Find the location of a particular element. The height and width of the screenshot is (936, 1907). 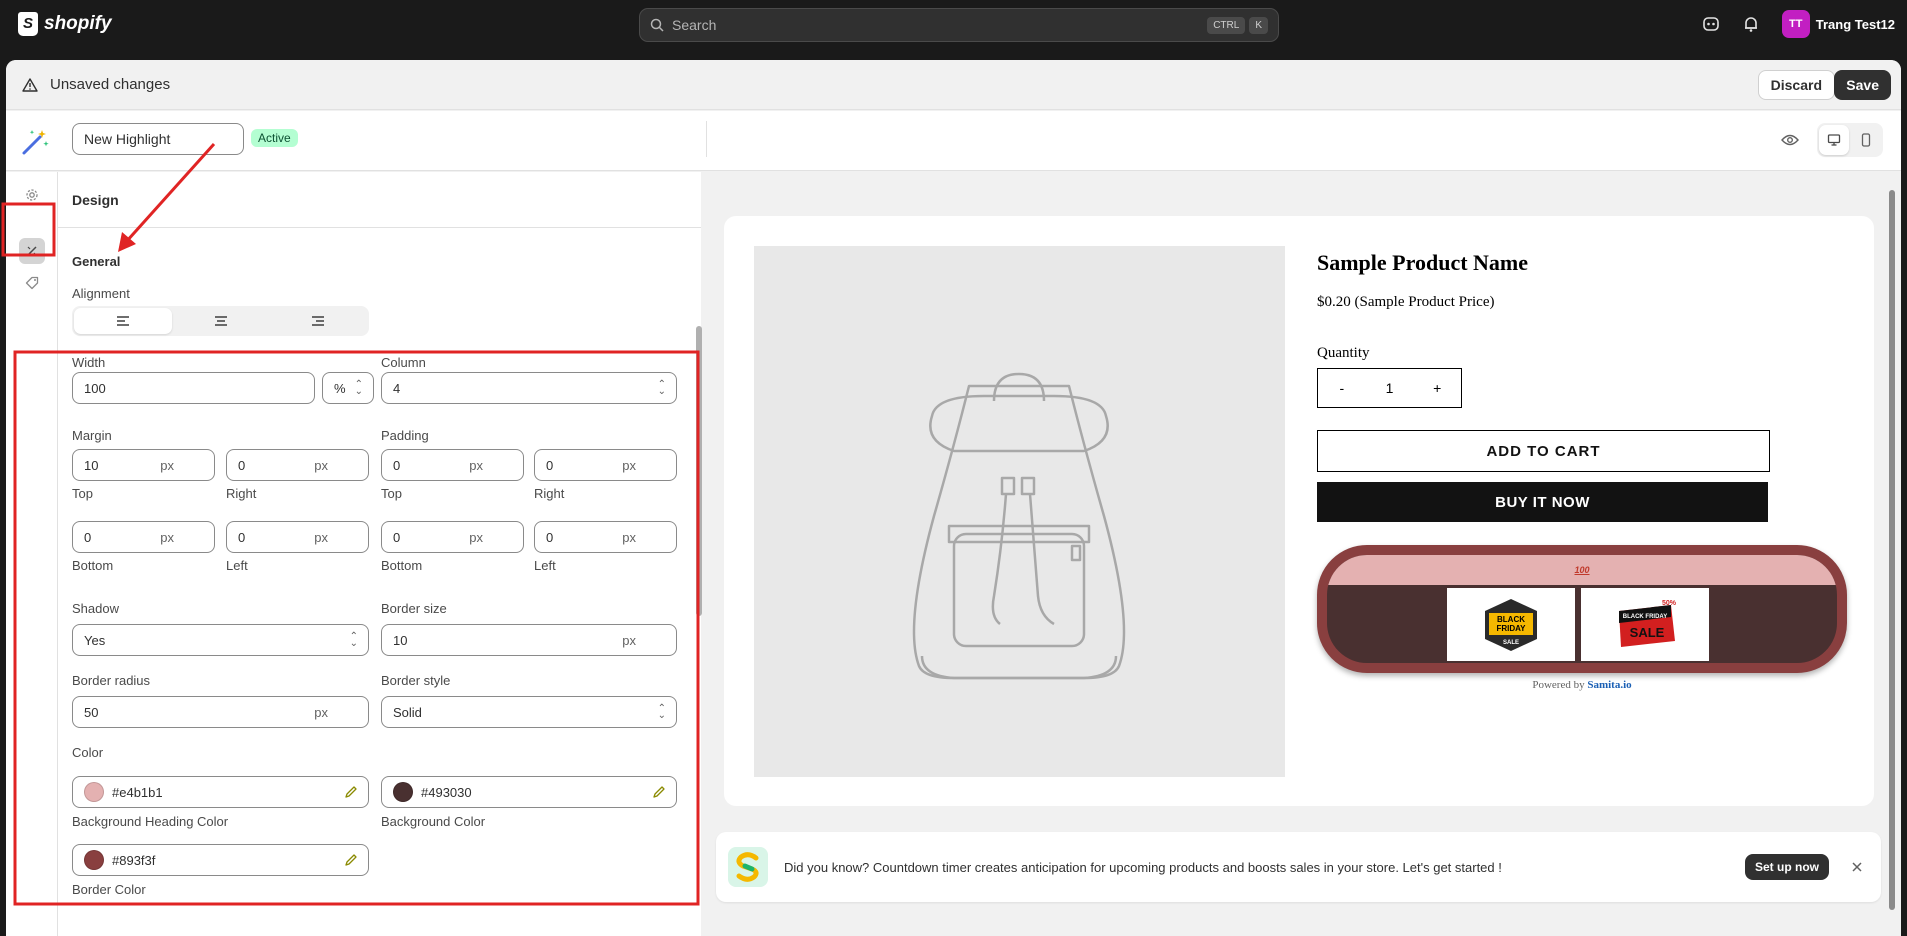

width-unit-select: % ⌃ ⌄ is located at coordinates (348, 388).